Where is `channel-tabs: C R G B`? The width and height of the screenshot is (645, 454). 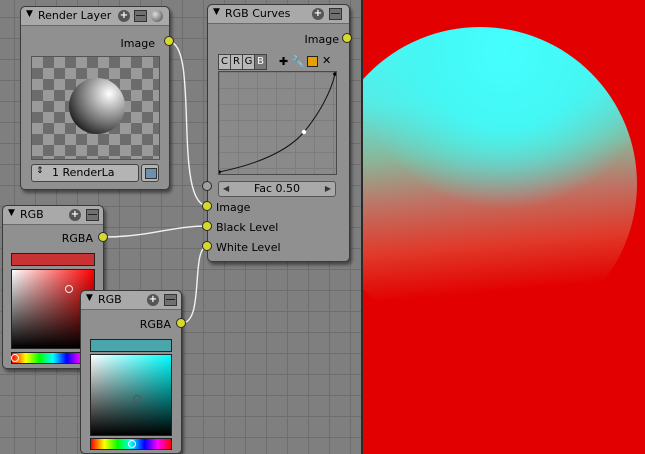
channel-tabs: C R G B is located at coordinates (244, 62).